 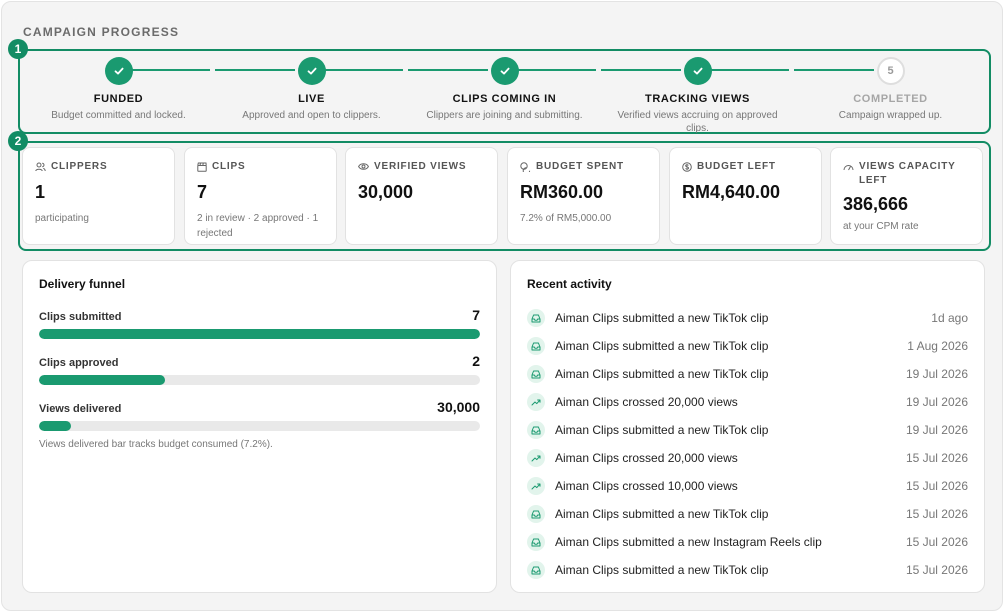 I want to click on clapperboard-icon, so click(x=202, y=167).